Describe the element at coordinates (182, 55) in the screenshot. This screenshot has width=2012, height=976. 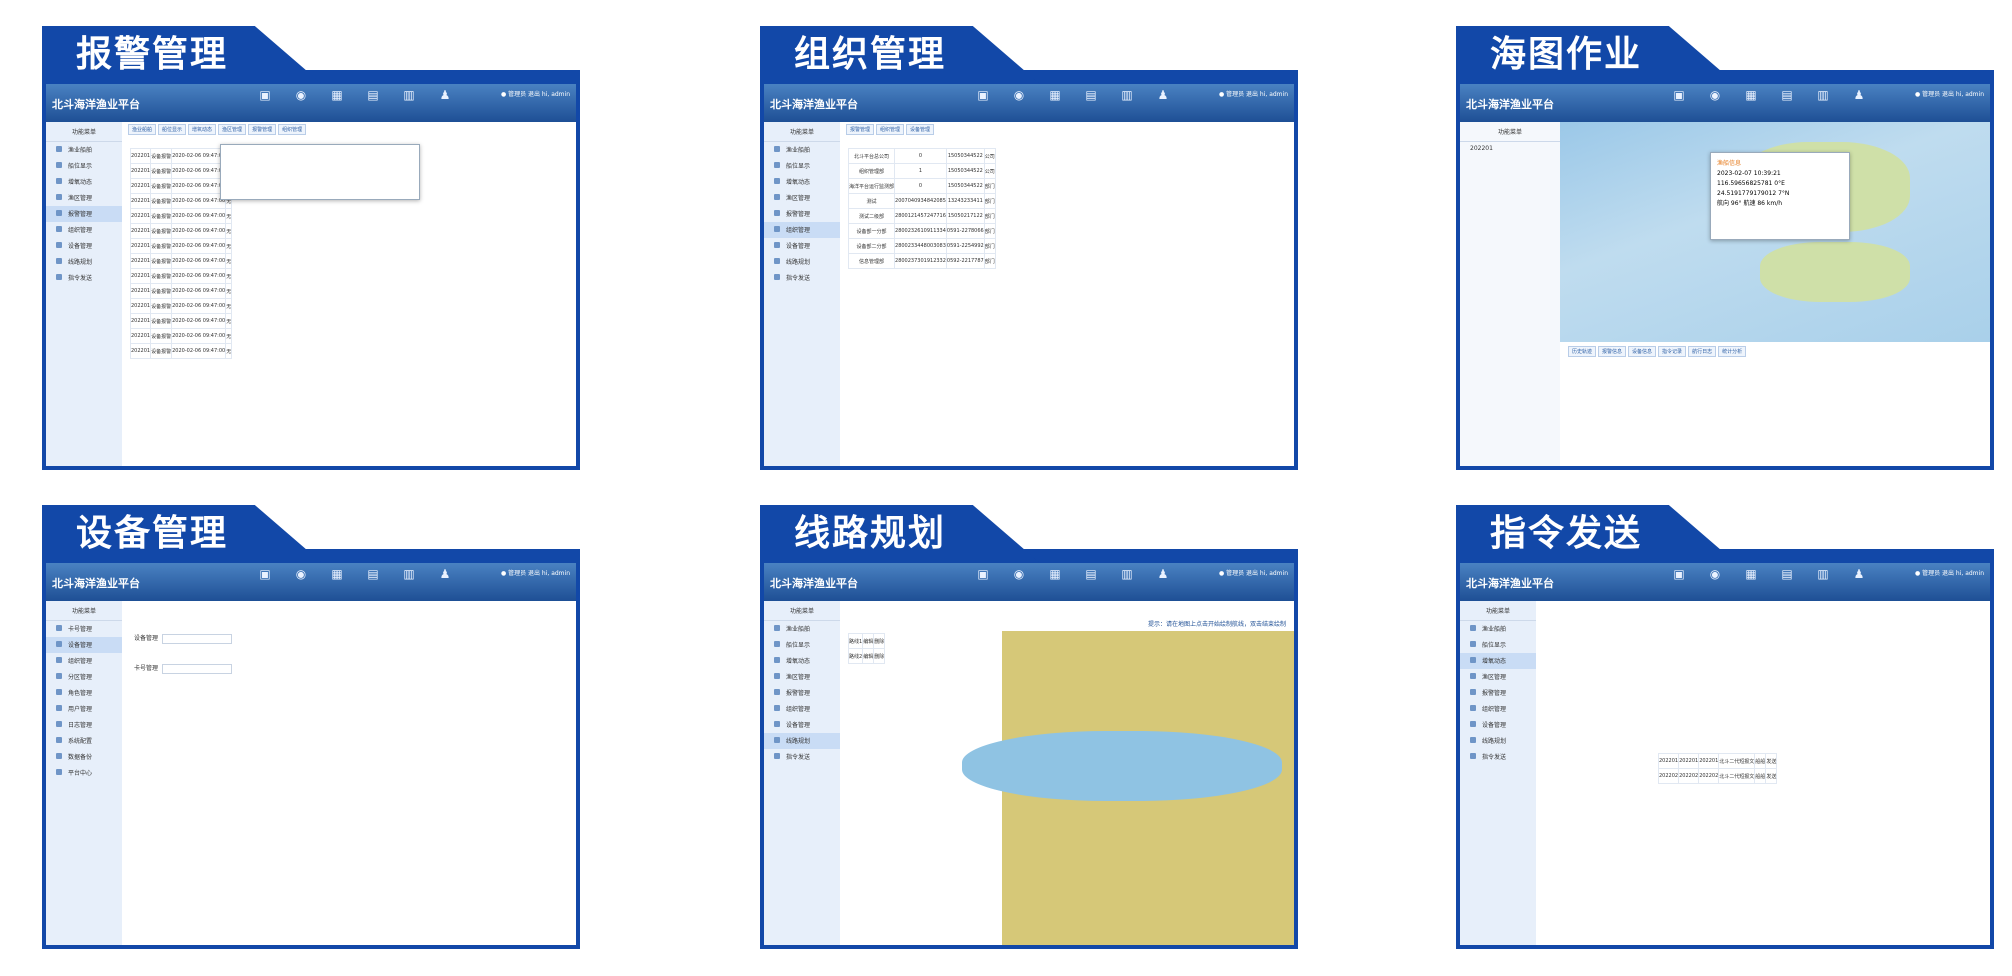
I see `card-title-tab: 报警管理` at that location.